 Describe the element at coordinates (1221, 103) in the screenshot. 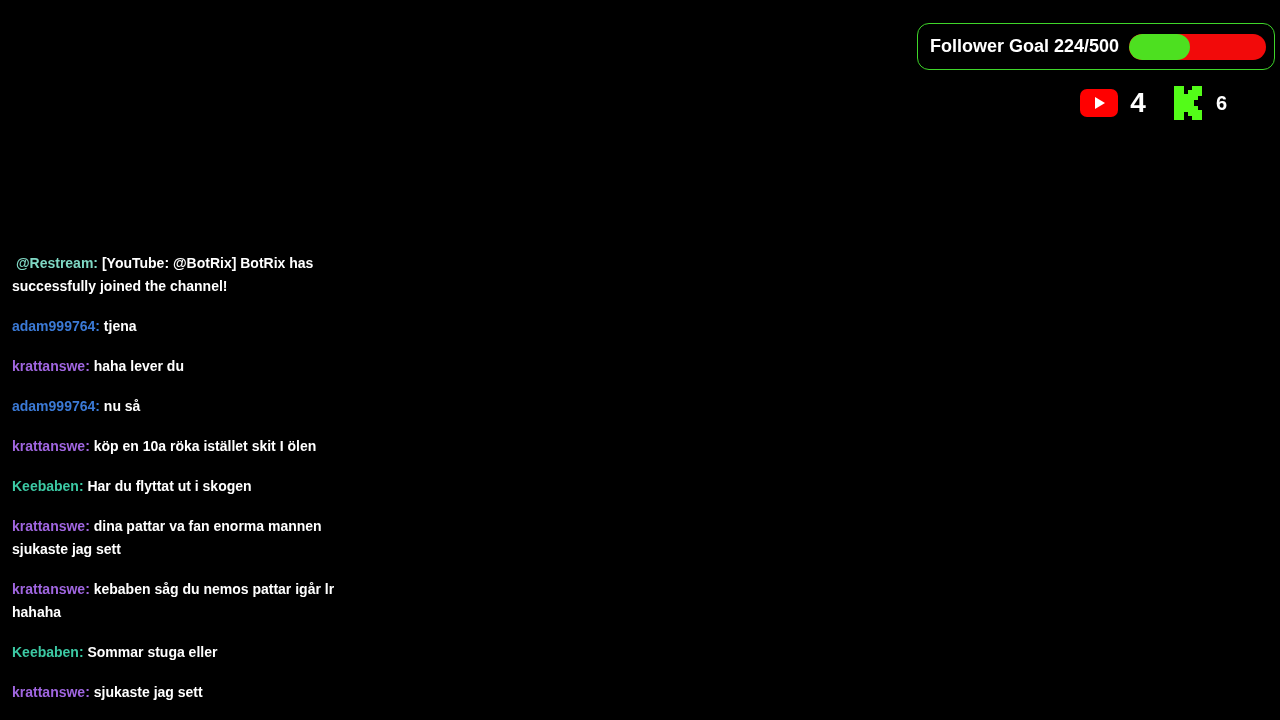

I see `viewer-count: 6` at that location.